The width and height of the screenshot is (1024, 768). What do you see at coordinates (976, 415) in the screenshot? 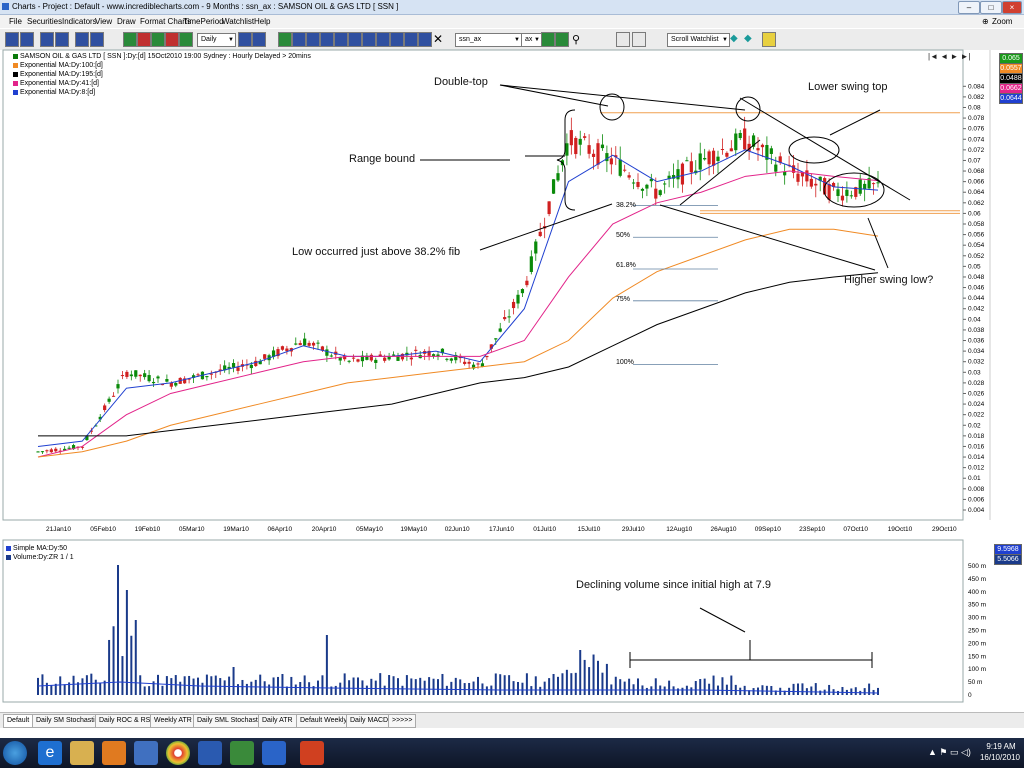
I see `y-tick-label: 0.022` at bounding box center [976, 415].